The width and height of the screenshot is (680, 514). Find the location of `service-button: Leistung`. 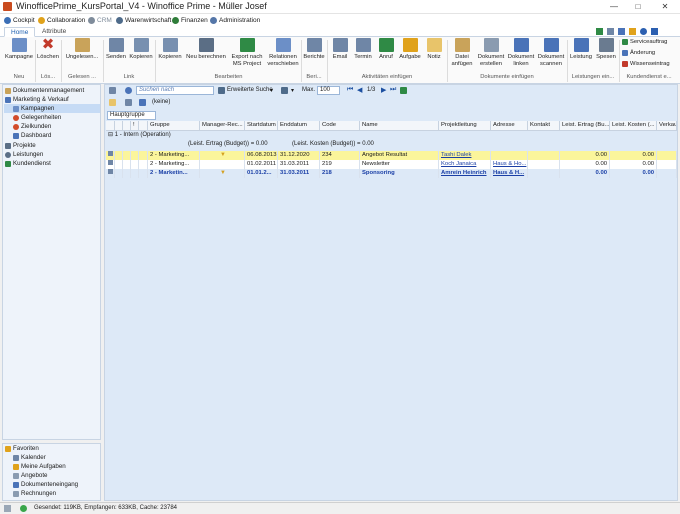

service-button: Leistung is located at coordinates (581, 49).